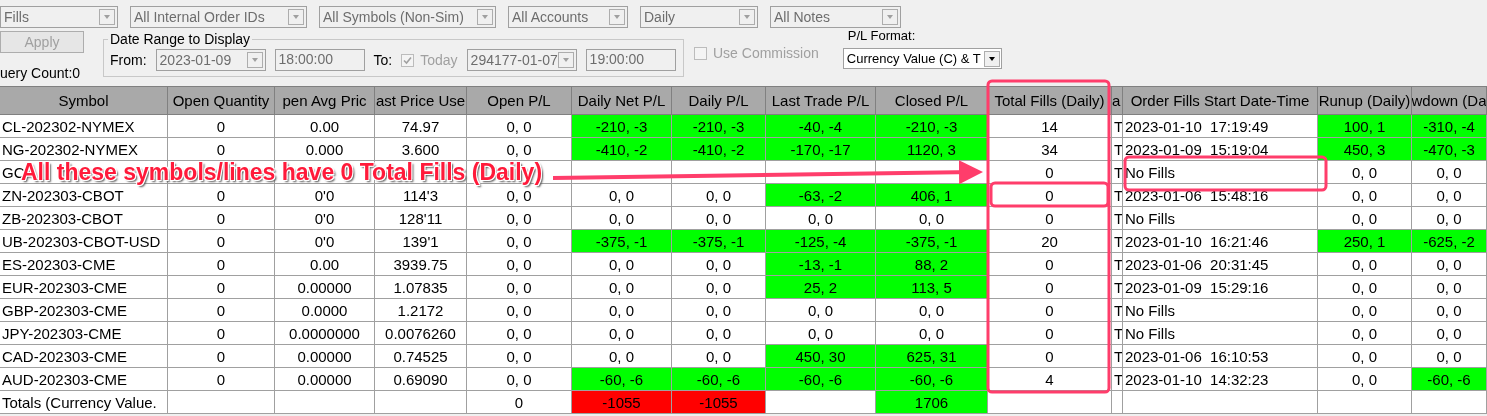  Describe the element at coordinates (932, 195) in the screenshot. I see `table-cell: 406, 1` at that location.